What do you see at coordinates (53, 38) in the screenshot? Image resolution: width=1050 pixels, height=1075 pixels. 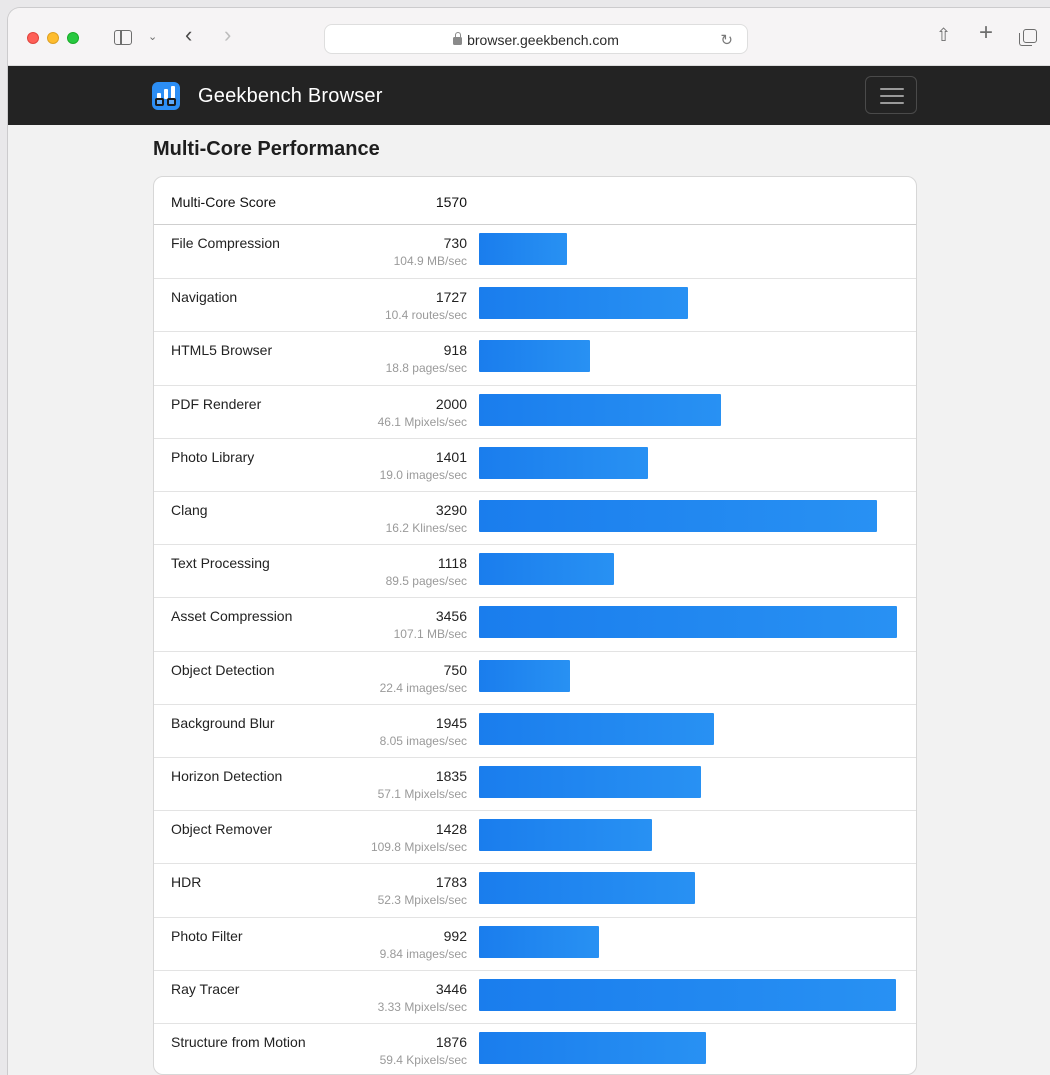 I see `minimize-window-button` at bounding box center [53, 38].